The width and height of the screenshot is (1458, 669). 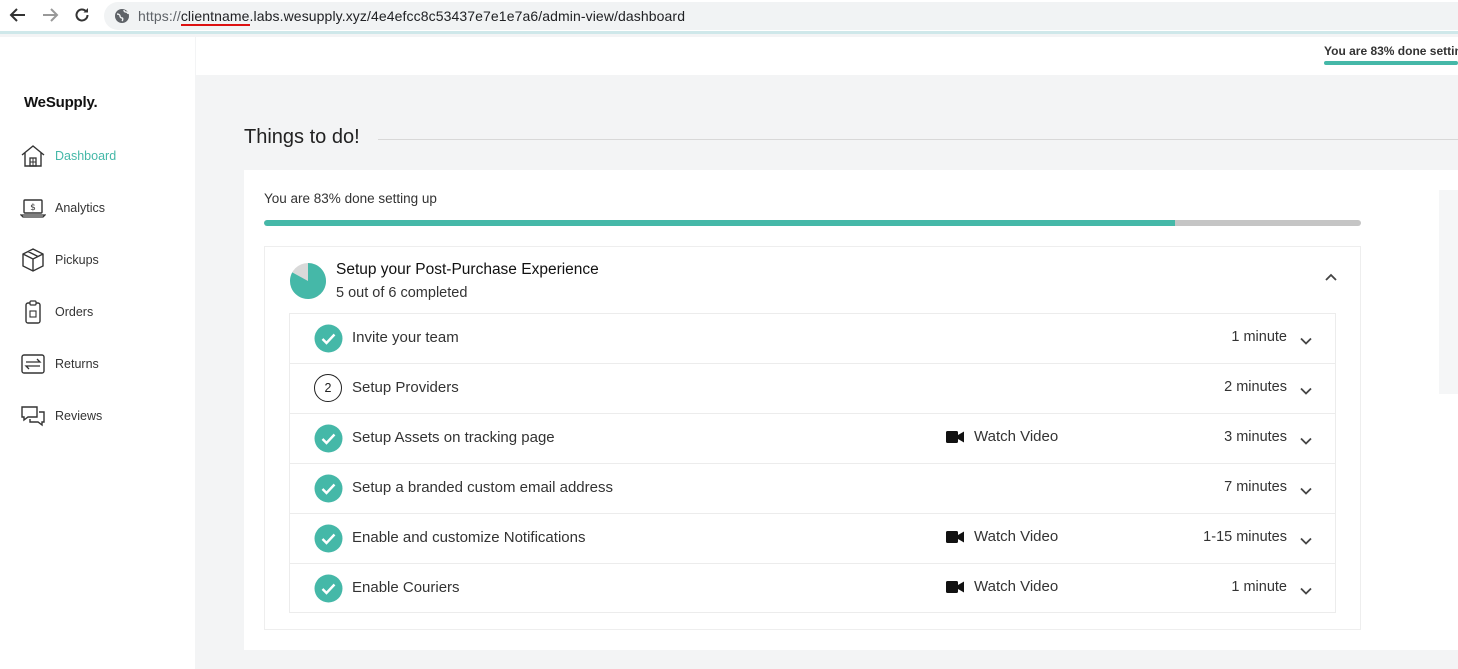 I want to click on setup-progress-text: You are 83% done setting up, so click(x=350, y=198).